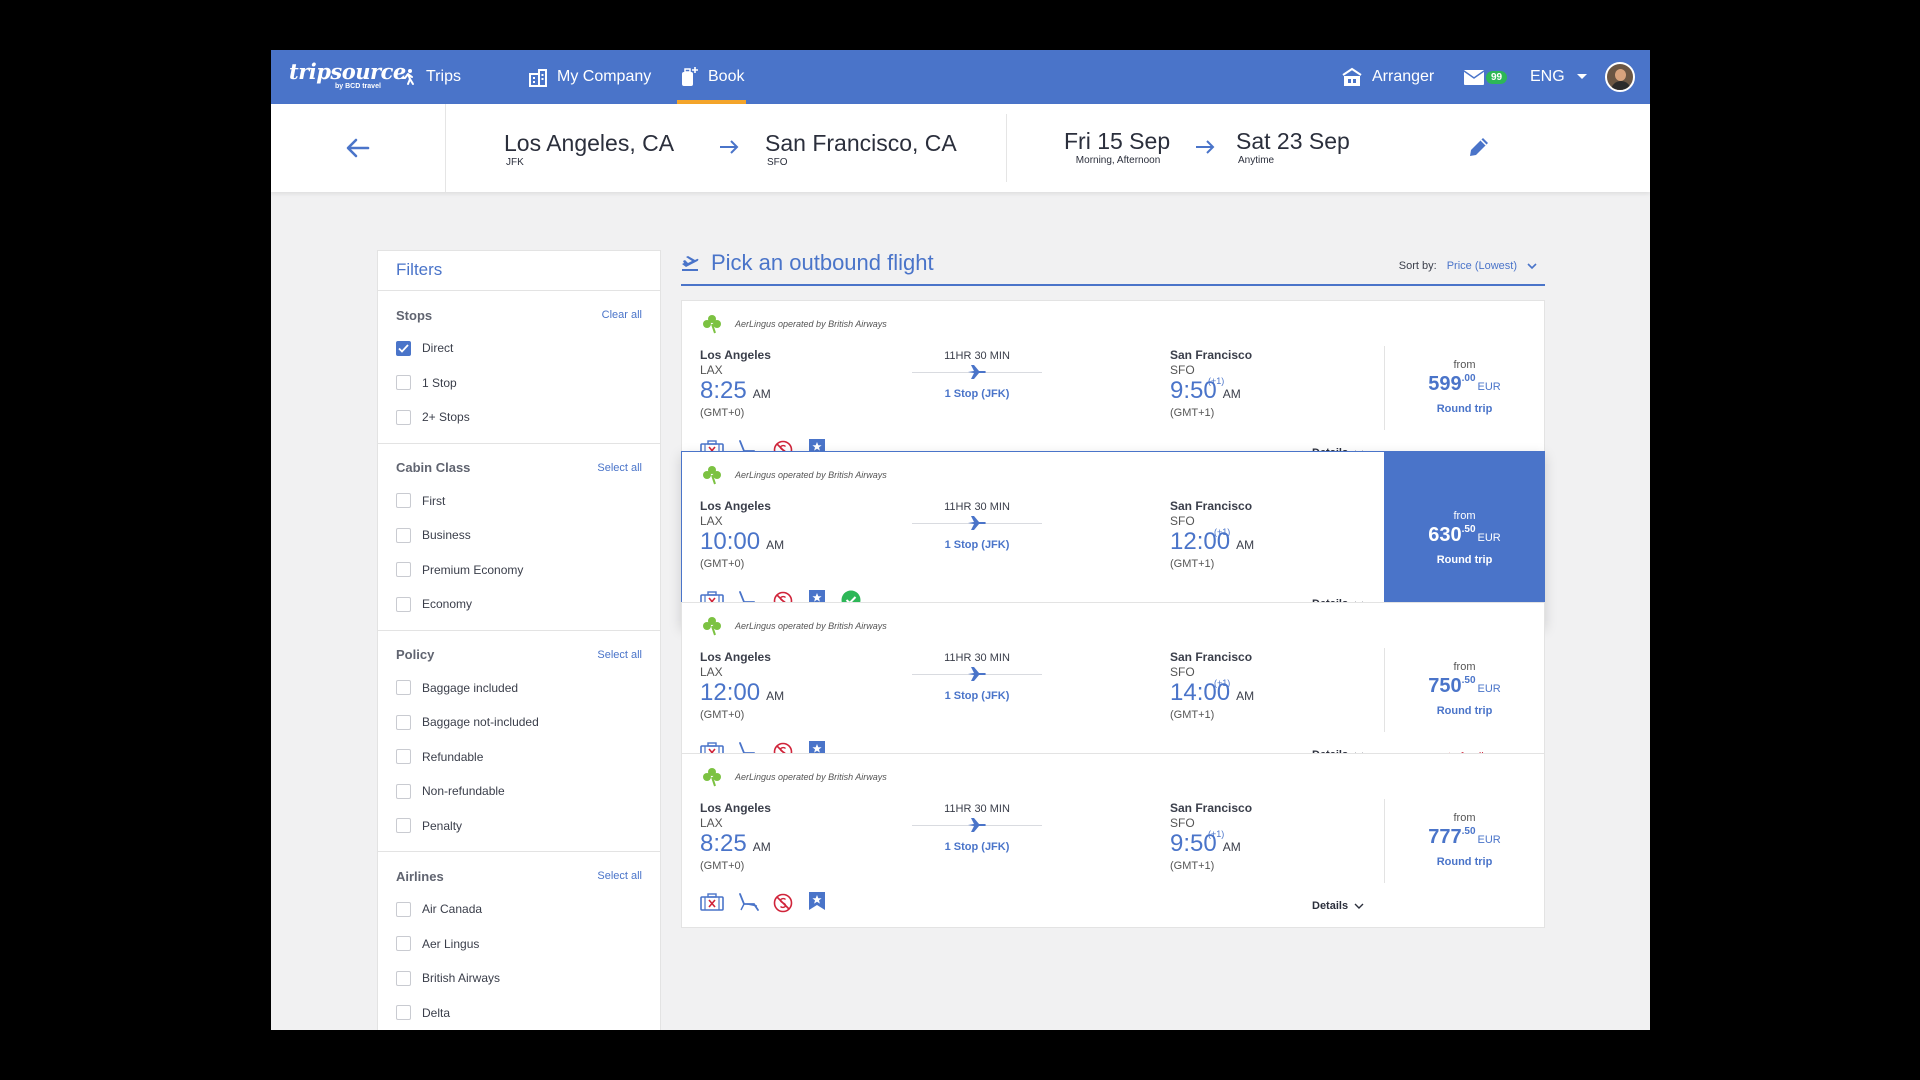 The width and height of the screenshot is (1920, 1080). What do you see at coordinates (453, 756) in the screenshot?
I see `filter-option-label: Refundable` at bounding box center [453, 756].